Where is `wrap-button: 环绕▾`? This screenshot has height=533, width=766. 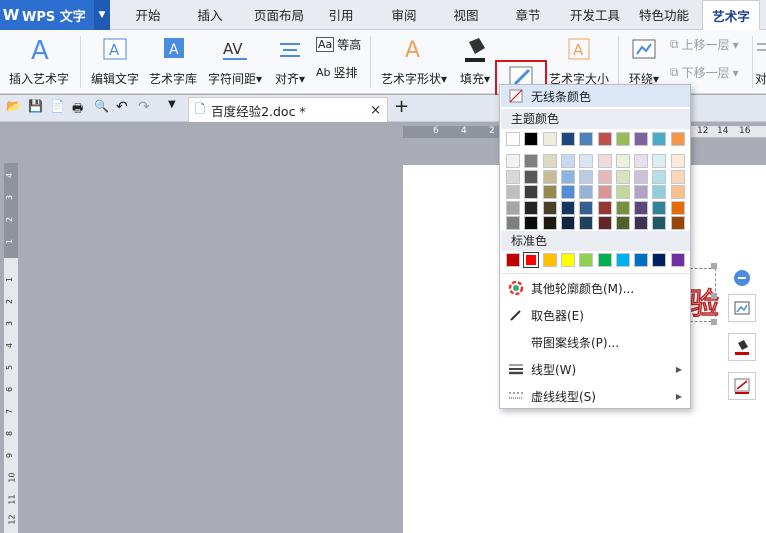
wrap-button: 环绕▾ is located at coordinates (644, 62).